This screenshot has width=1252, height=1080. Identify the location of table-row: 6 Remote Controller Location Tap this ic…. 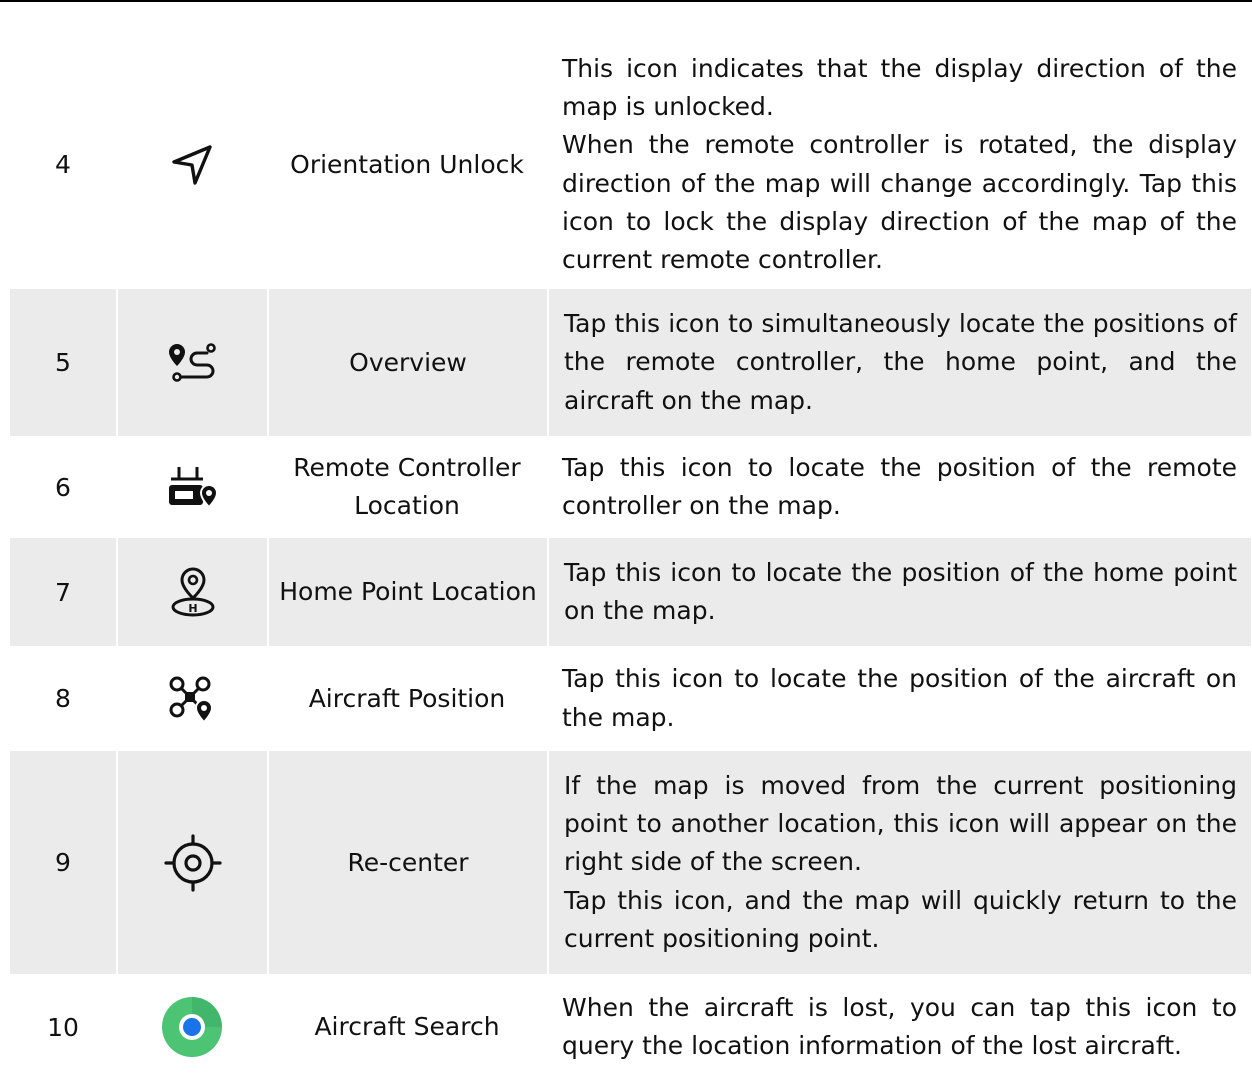
(630, 487).